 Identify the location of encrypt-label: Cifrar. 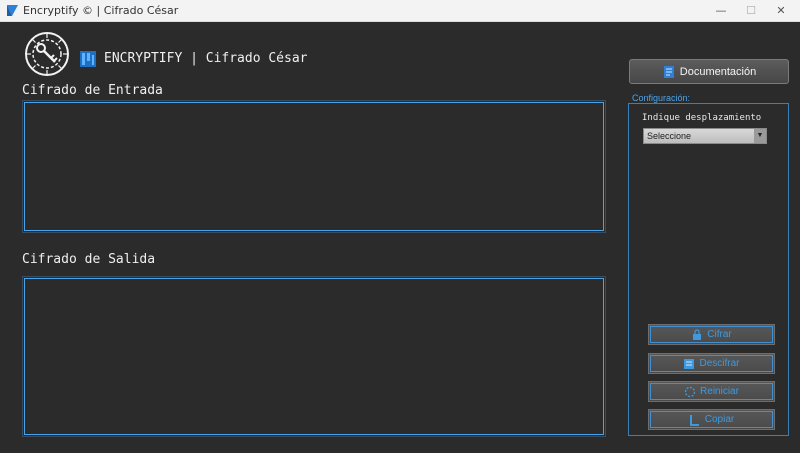
(719, 334).